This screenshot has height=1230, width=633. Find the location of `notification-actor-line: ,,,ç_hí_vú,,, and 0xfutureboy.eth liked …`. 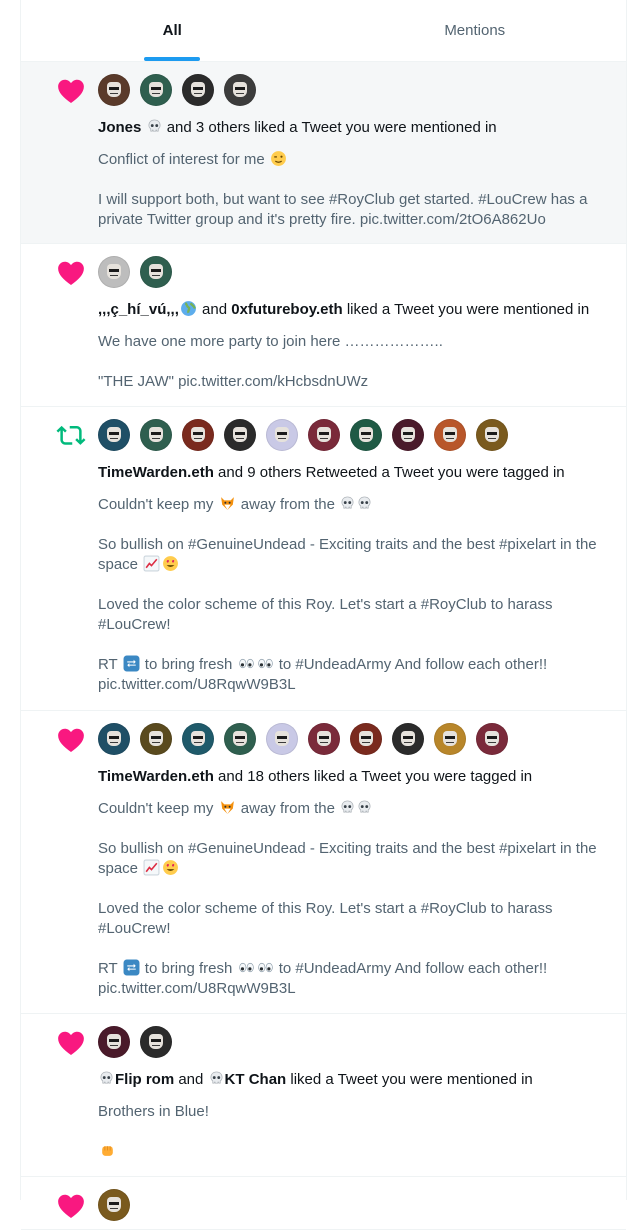

notification-actor-line: ,,,ç_hí_vú,,, and 0xfutureboy.eth liked … is located at coordinates (354, 310).